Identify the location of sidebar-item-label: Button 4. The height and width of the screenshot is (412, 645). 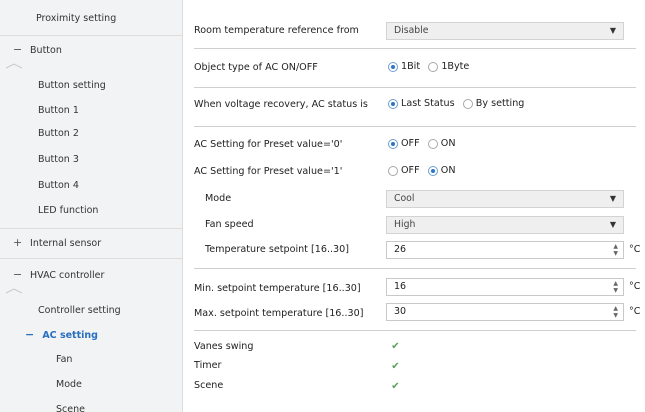
(58, 185).